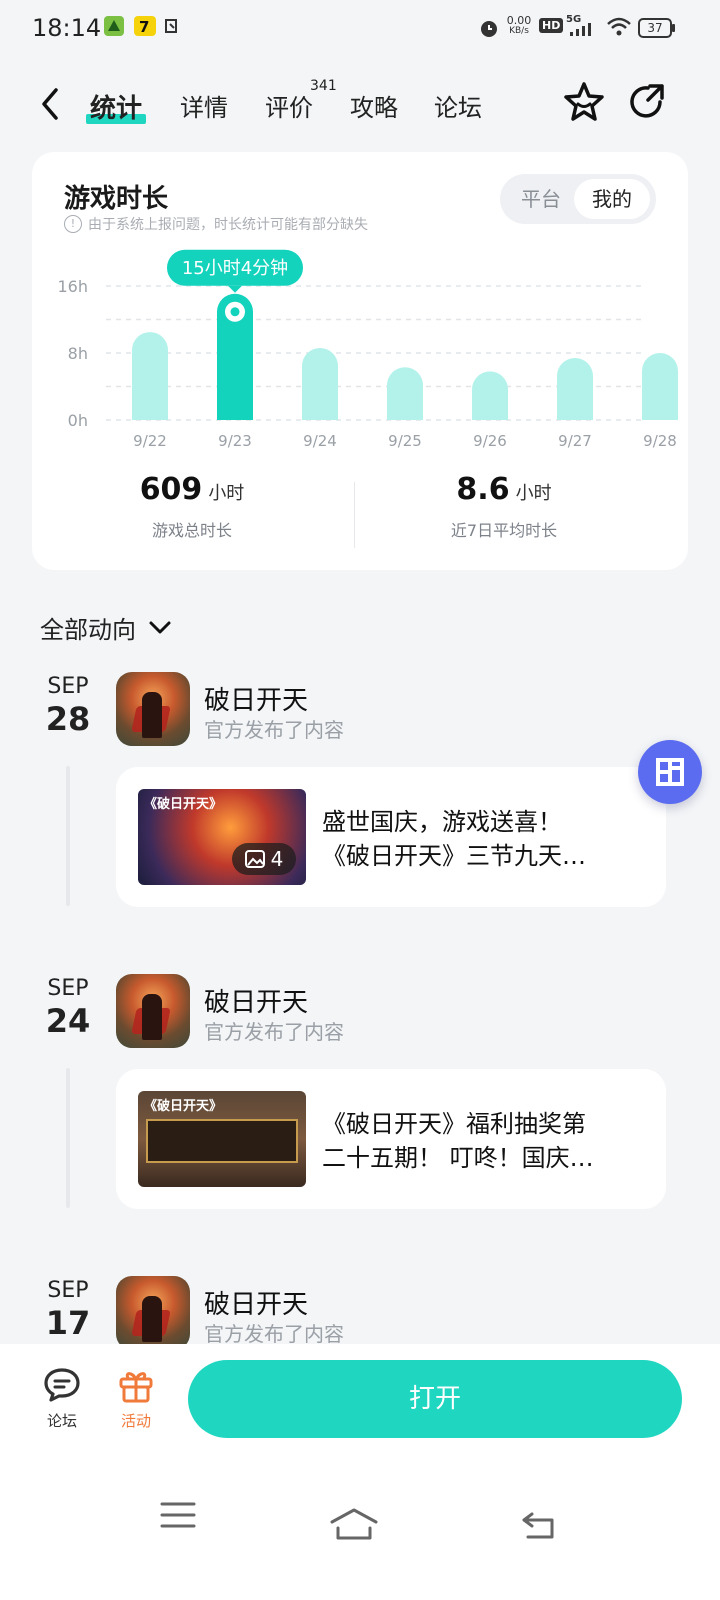 This screenshot has height=1600, width=720. Describe the element at coordinates (78, 420) in the screenshot. I see `y-tick-label: 0h` at that location.